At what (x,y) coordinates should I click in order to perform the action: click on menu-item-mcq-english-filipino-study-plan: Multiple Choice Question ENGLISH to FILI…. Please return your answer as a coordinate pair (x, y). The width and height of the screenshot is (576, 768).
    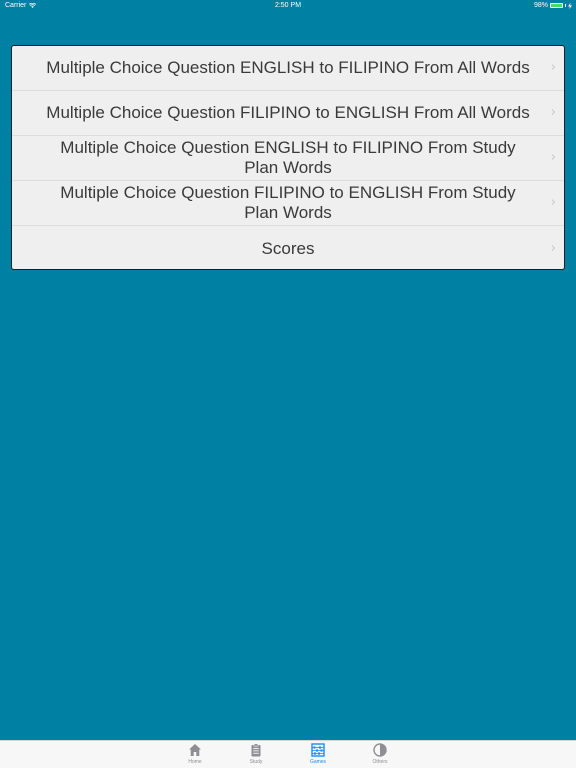
    Looking at the image, I should click on (288, 158).